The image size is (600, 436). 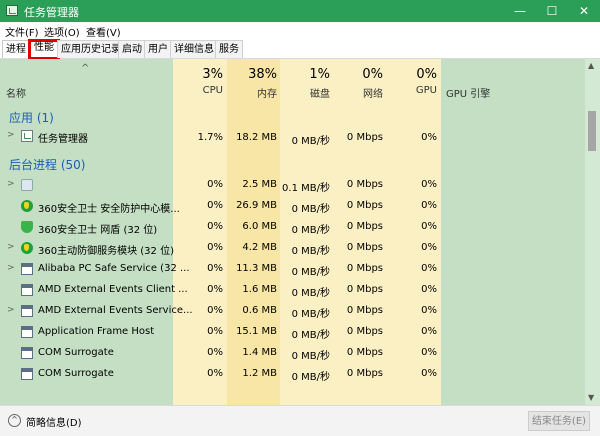 I want to click on group-apps: 应用 (1), so click(x=31, y=118).